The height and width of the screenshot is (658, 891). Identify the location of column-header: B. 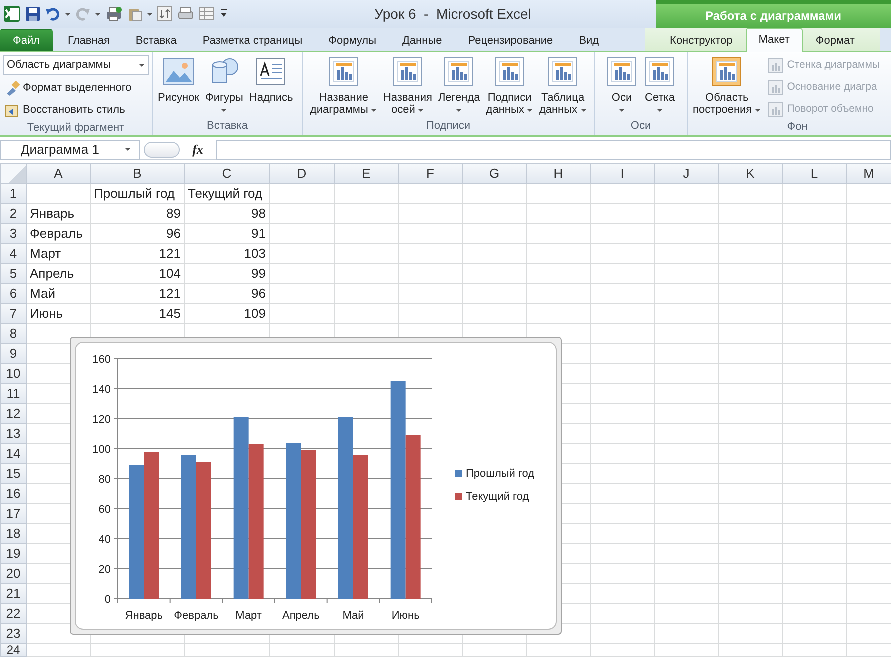
(137, 174).